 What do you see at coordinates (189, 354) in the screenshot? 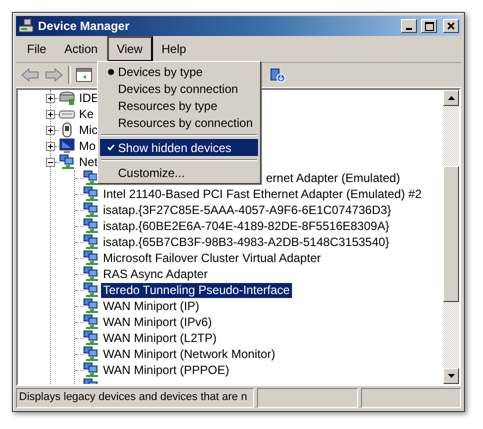
I see `tree-item: WAN Miniport (Network Monitor)` at bounding box center [189, 354].